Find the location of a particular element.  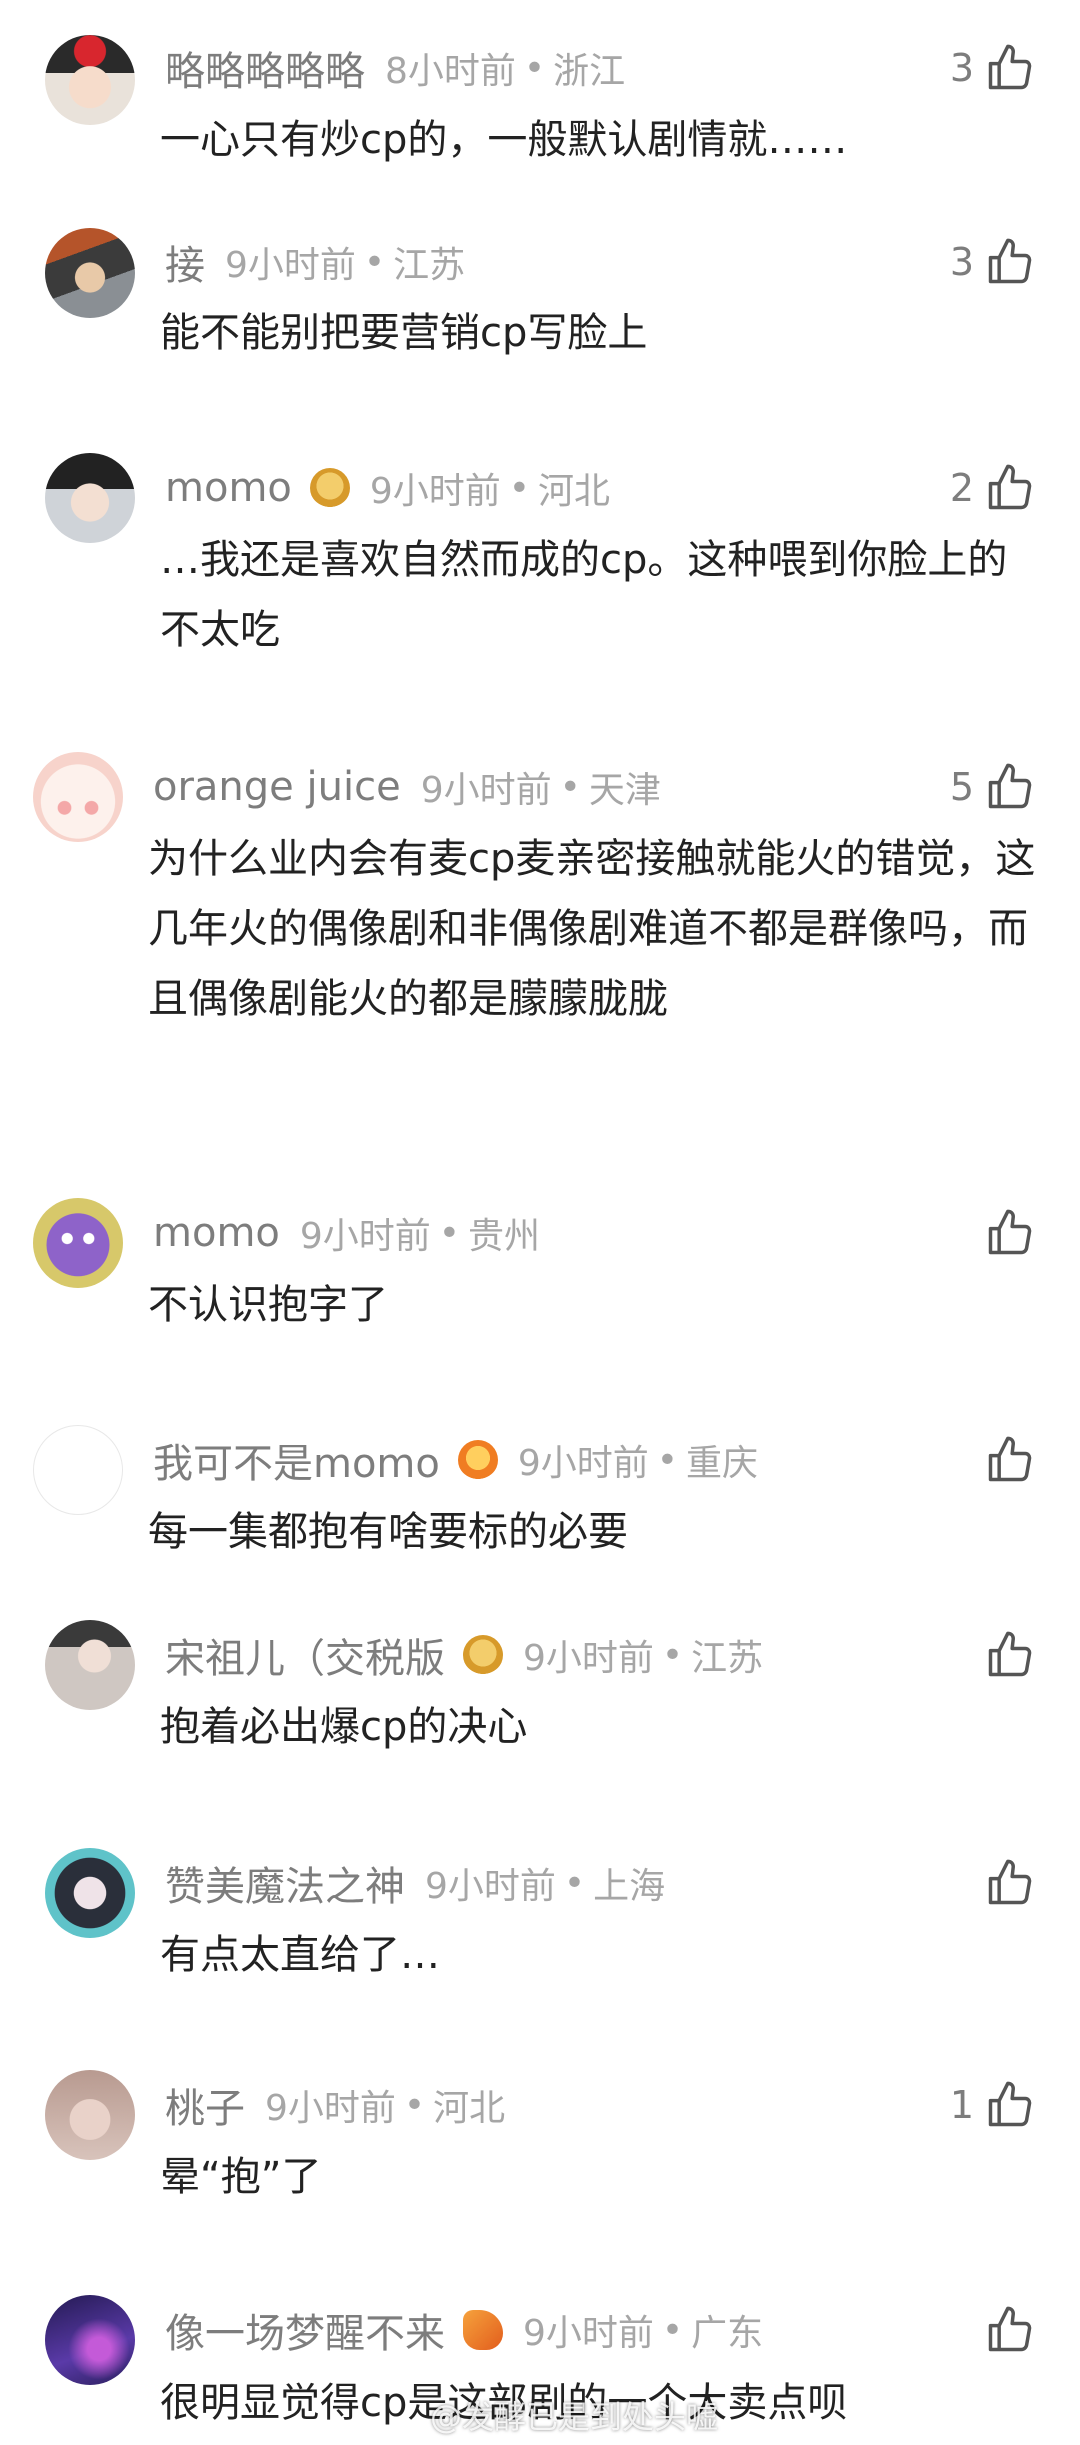

comment-meta: 接 9小时前 • 江苏 is located at coordinates (315, 262).